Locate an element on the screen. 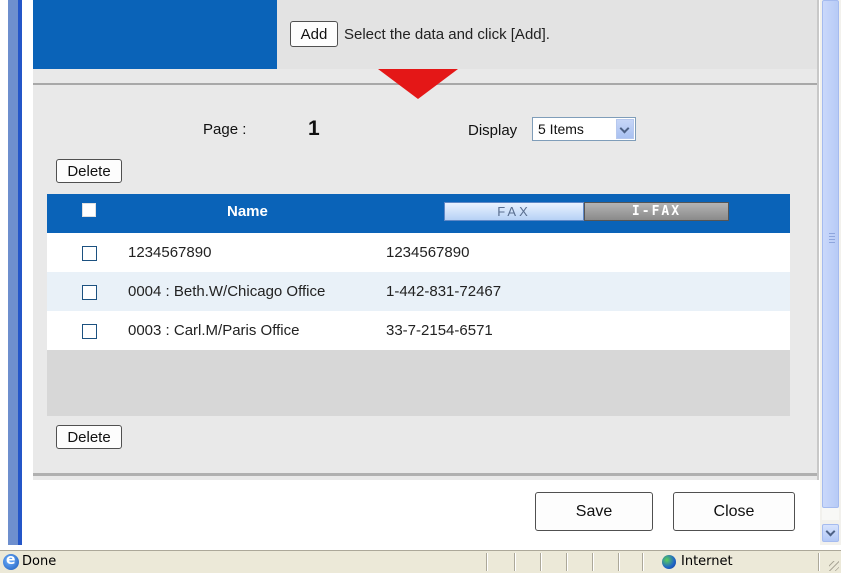 The width and height of the screenshot is (841, 573). row-number: 1-442-831-72467 is located at coordinates (444, 291).